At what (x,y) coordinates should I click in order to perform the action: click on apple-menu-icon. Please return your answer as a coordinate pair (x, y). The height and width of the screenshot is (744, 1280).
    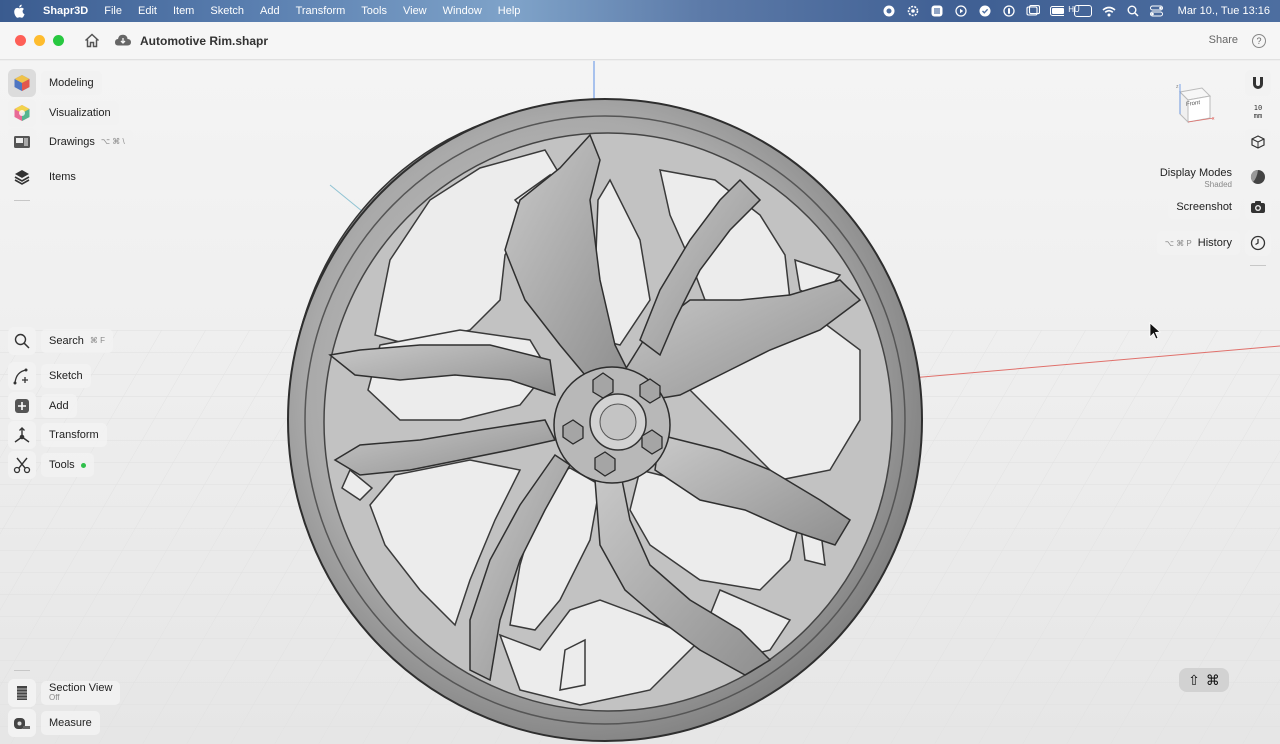
    Looking at the image, I should click on (21, 11).